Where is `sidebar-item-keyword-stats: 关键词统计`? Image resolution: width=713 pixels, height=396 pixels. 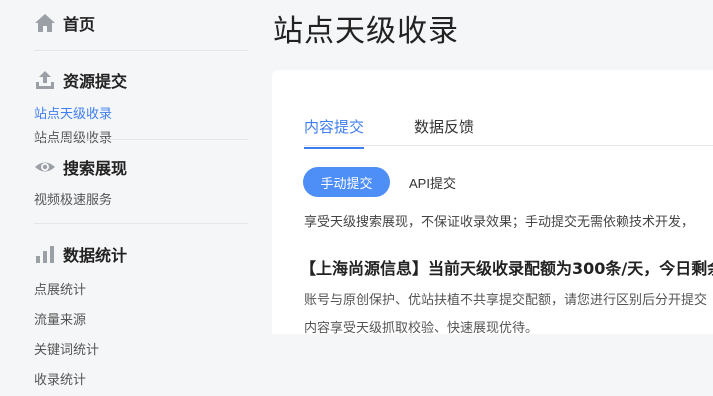
sidebar-item-keyword-stats: 关键词统计 is located at coordinates (88, 351).